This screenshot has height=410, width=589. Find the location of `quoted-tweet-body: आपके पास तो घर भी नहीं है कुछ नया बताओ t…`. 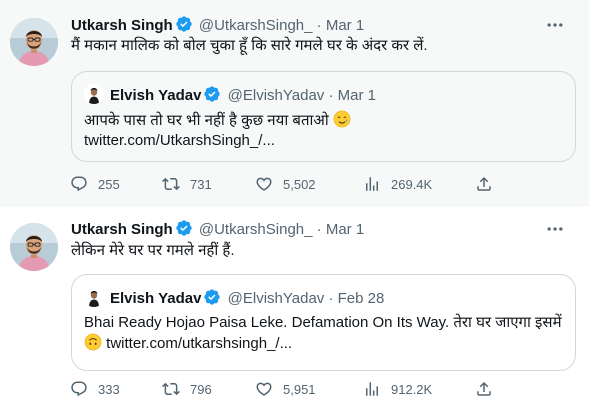

quoted-tweet-body: आपके पास तो घर भी नहीं है कुछ नया बताओ t… is located at coordinates (323, 130).